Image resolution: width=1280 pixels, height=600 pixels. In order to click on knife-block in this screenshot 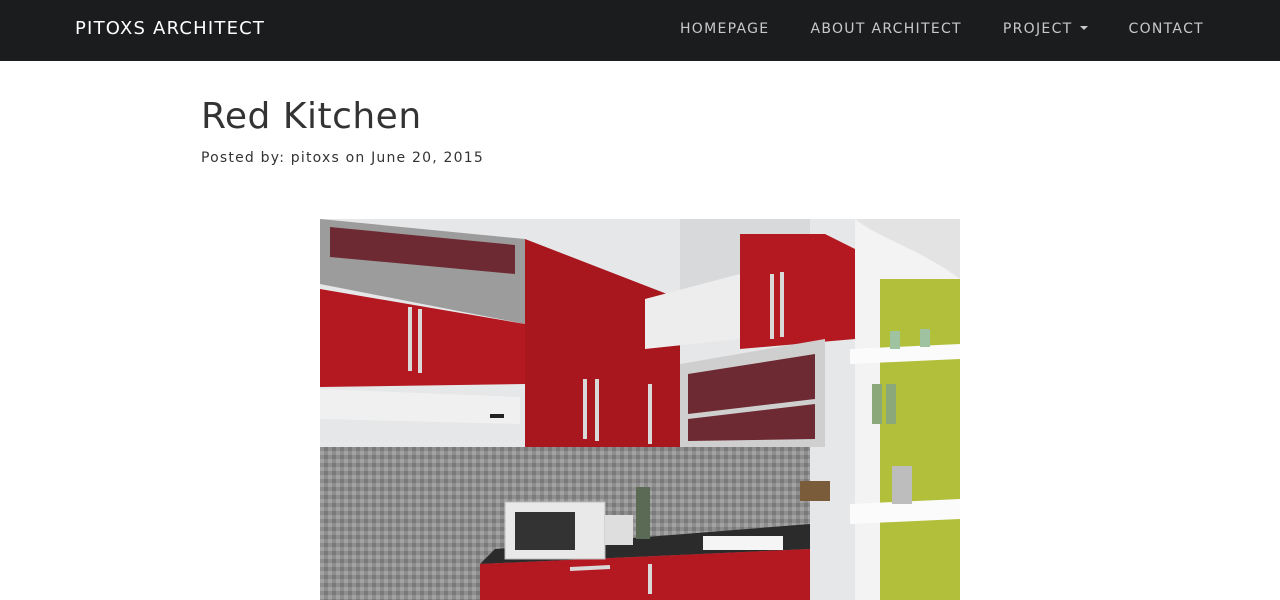, I will do `click(815, 491)`.